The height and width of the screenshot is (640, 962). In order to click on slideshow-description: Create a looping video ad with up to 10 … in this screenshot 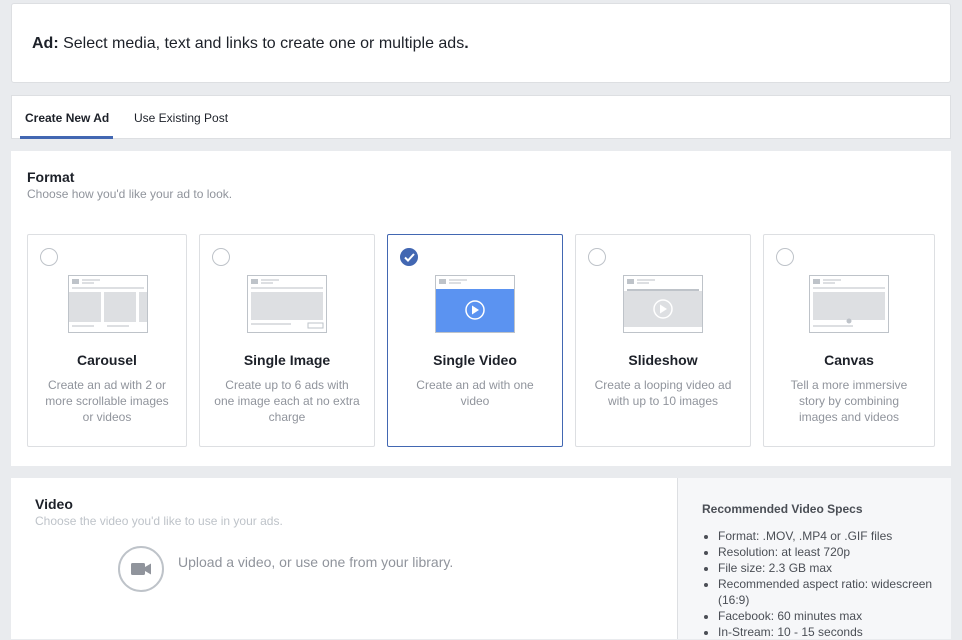, I will do `click(663, 393)`.